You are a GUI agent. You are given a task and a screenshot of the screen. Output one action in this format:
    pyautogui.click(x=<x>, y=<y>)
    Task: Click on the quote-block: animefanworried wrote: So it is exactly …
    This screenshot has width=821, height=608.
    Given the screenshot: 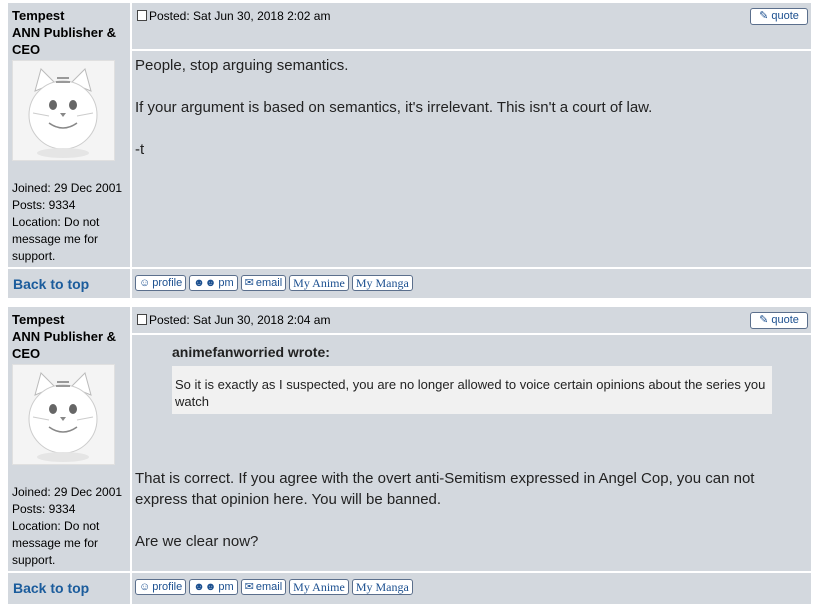 What is the action you would take?
    pyautogui.click(x=472, y=379)
    